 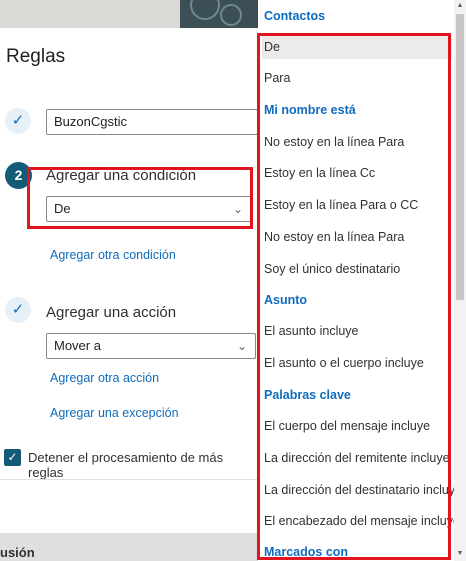 What do you see at coordinates (36, 56) in the screenshot?
I see `panel-title: Reglas` at bounding box center [36, 56].